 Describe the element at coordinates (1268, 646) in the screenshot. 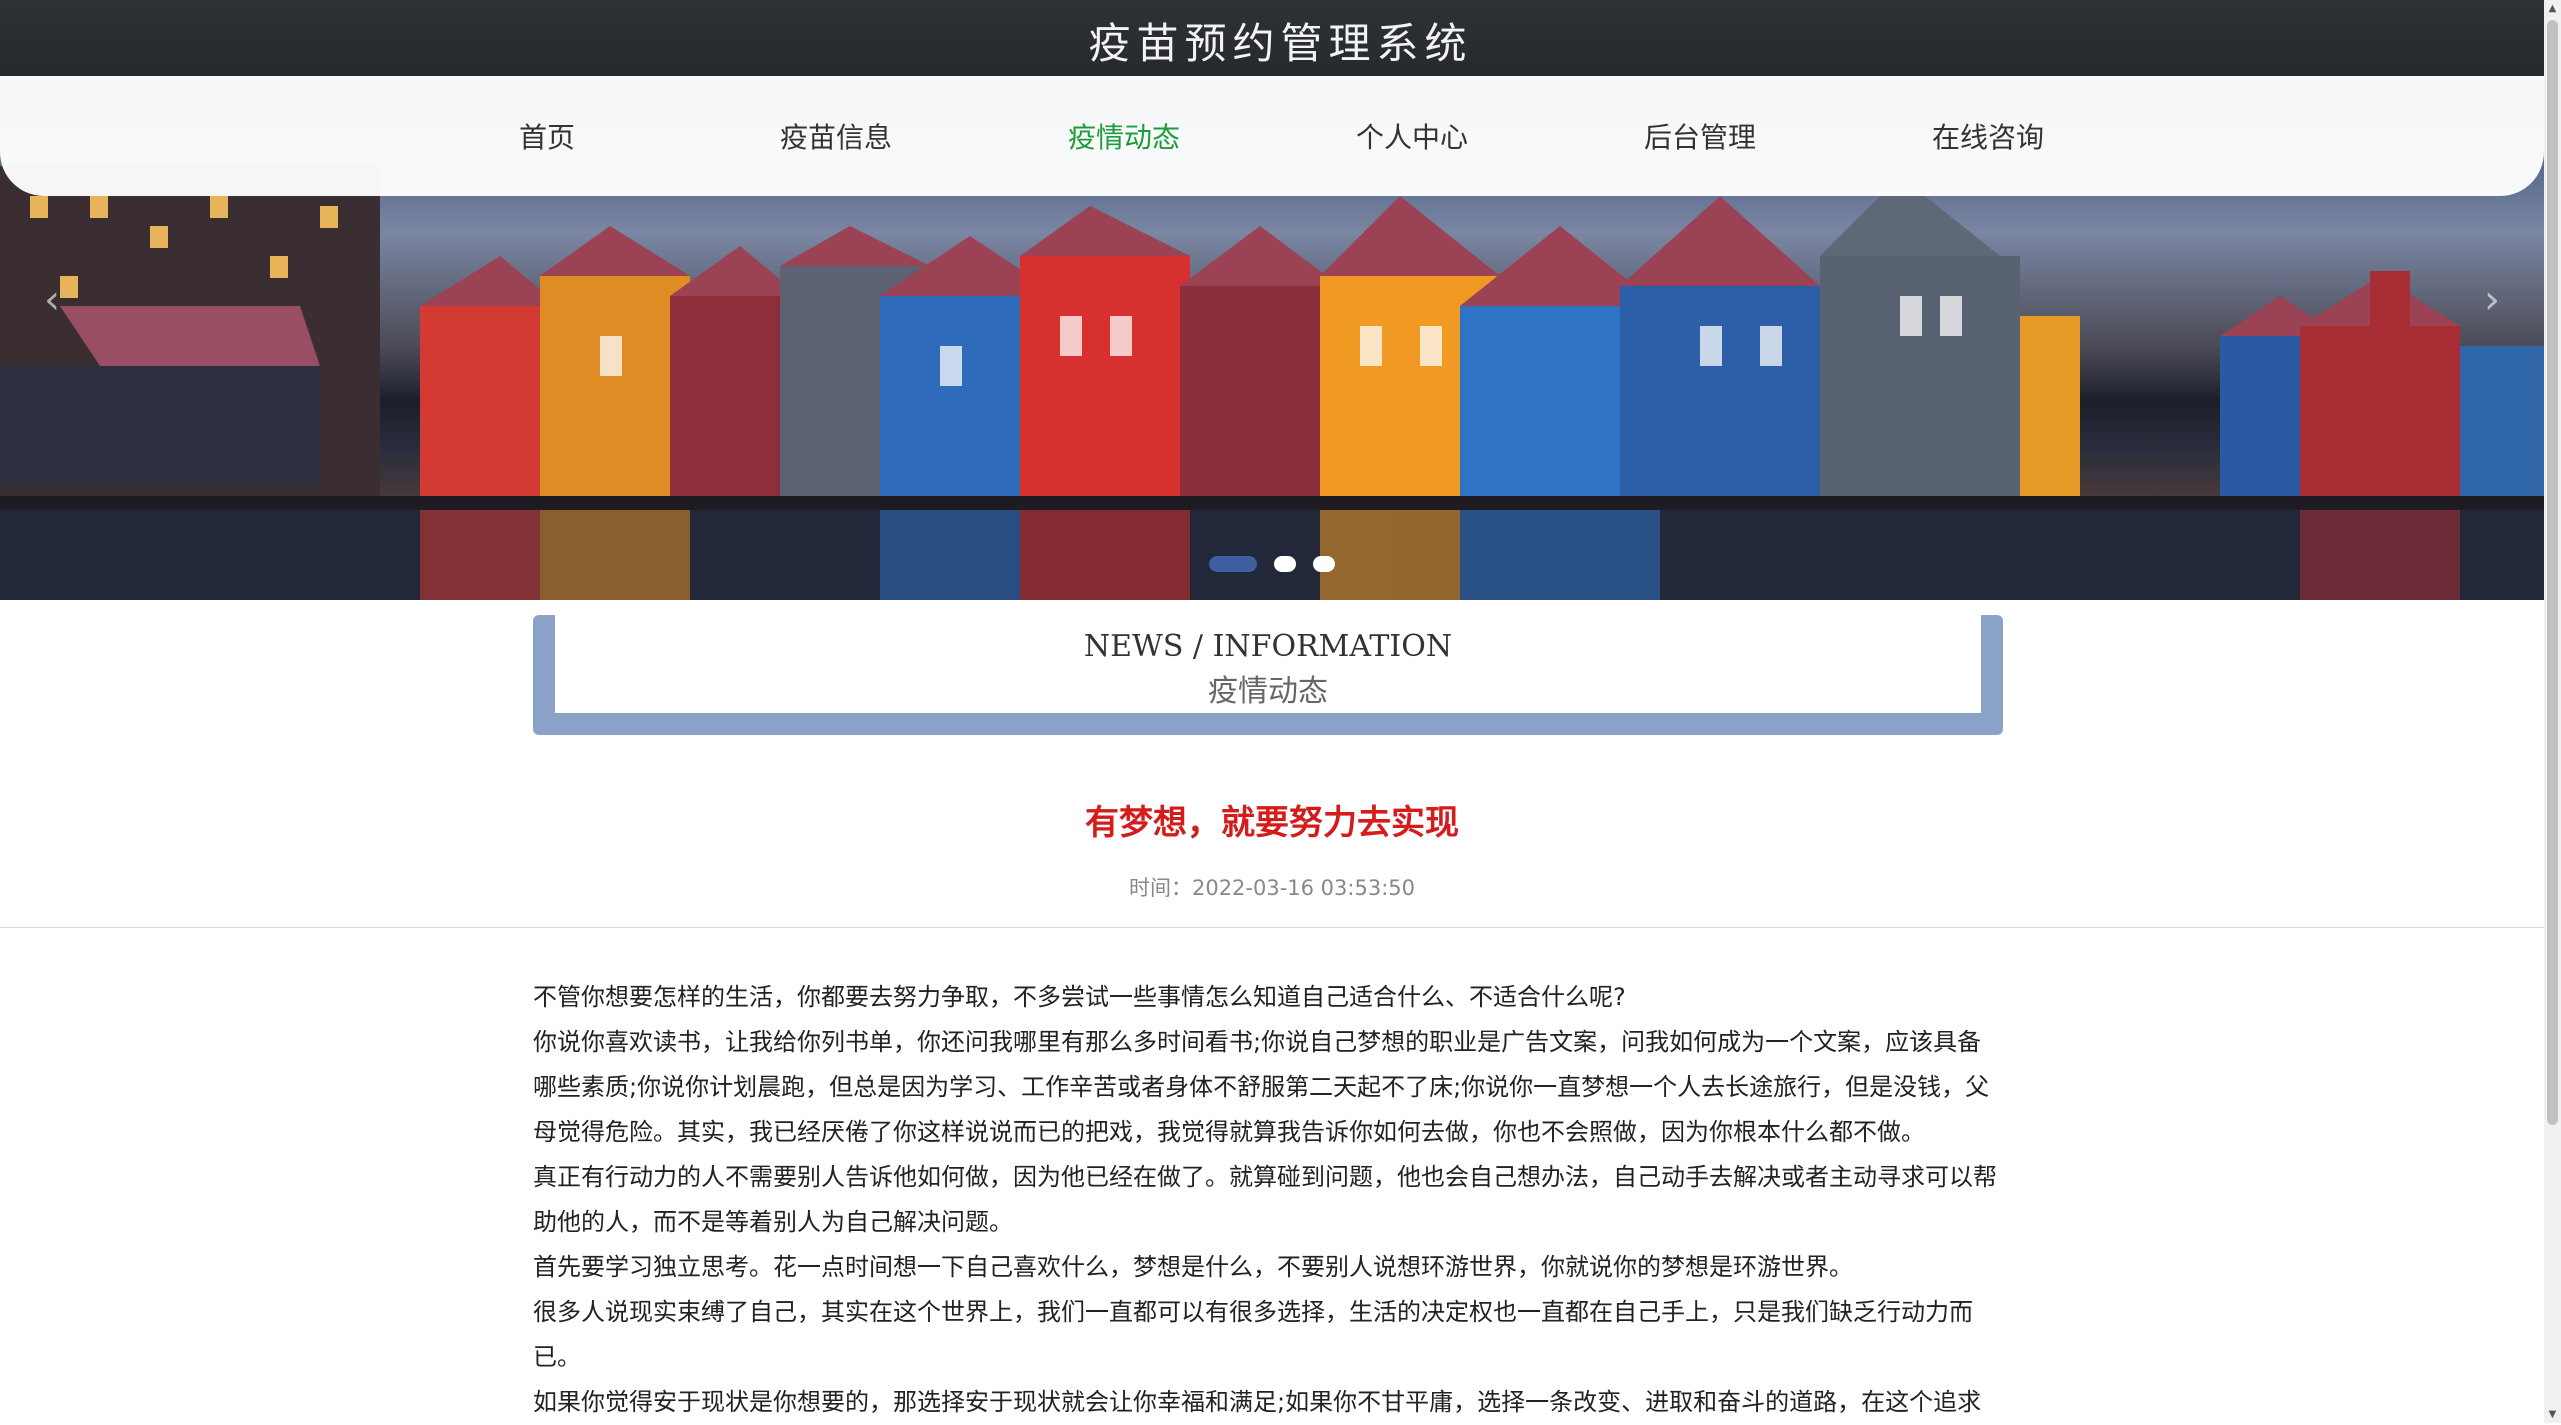

I see `section-title-en: NEWS / INFORMATION` at that location.